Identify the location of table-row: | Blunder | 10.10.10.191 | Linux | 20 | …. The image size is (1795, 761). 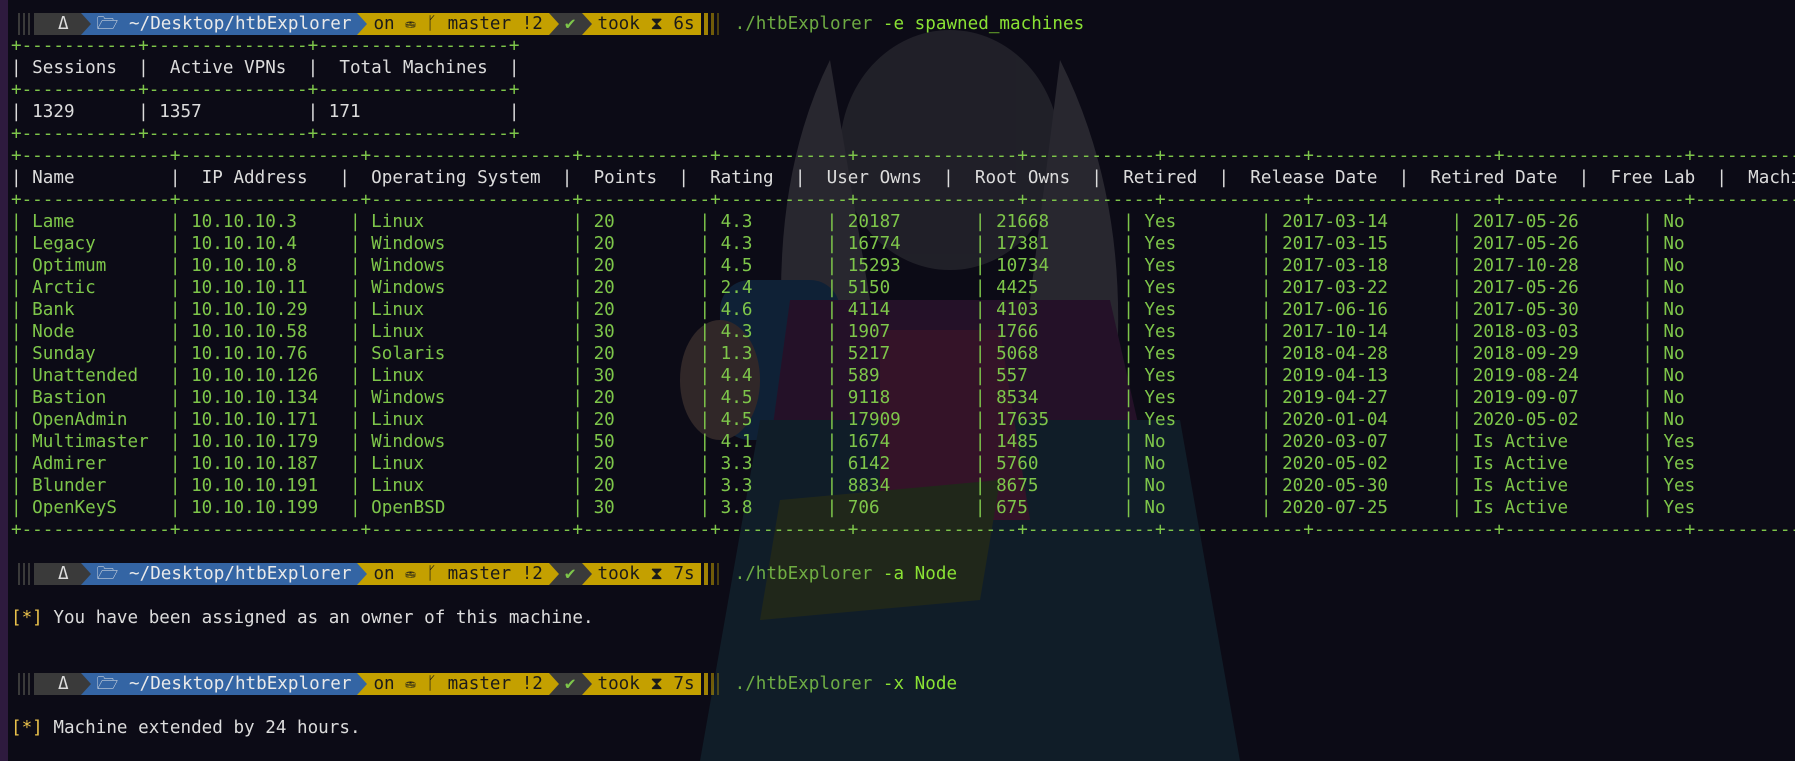
(903, 486).